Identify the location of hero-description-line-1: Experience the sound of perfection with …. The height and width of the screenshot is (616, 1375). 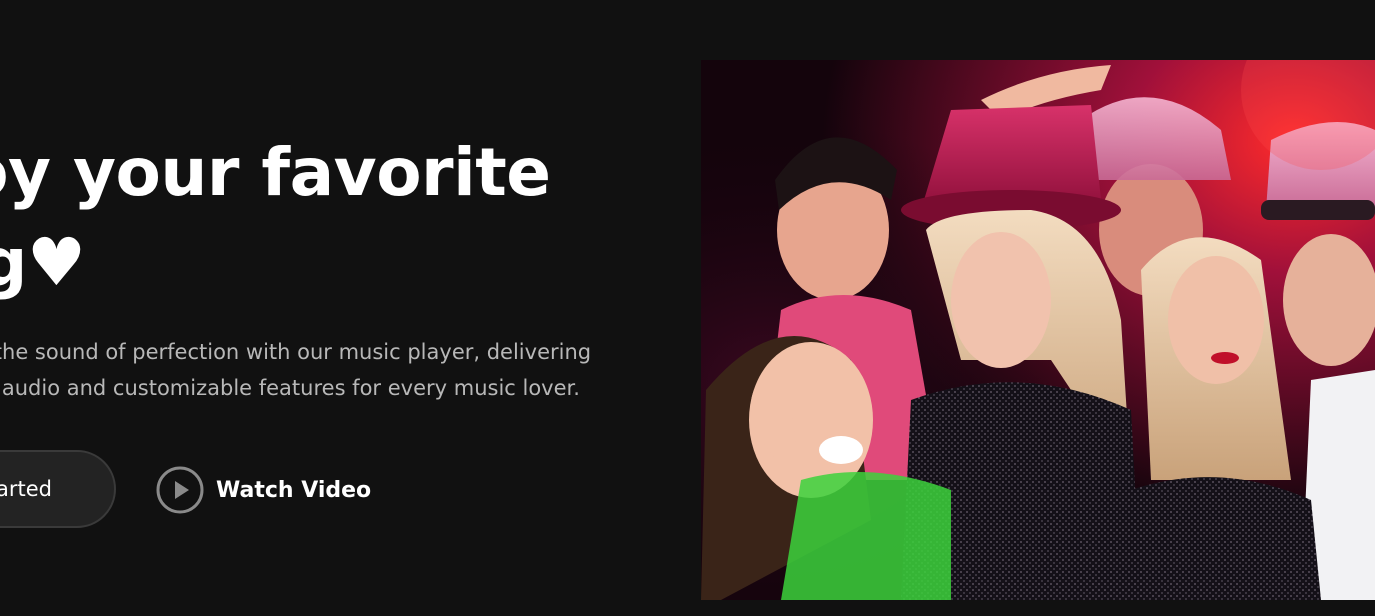
(296, 352).